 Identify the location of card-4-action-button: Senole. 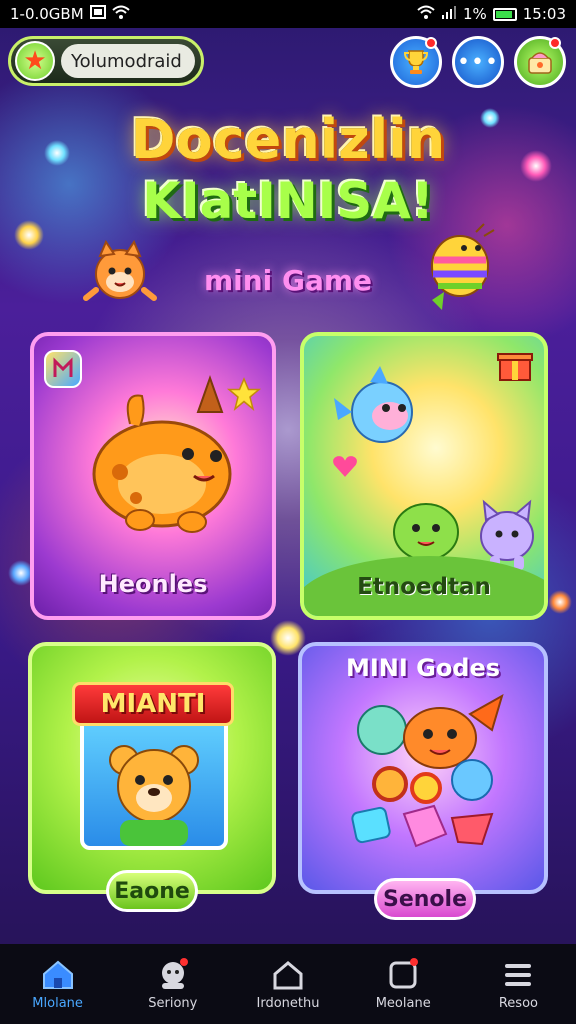
(425, 899).